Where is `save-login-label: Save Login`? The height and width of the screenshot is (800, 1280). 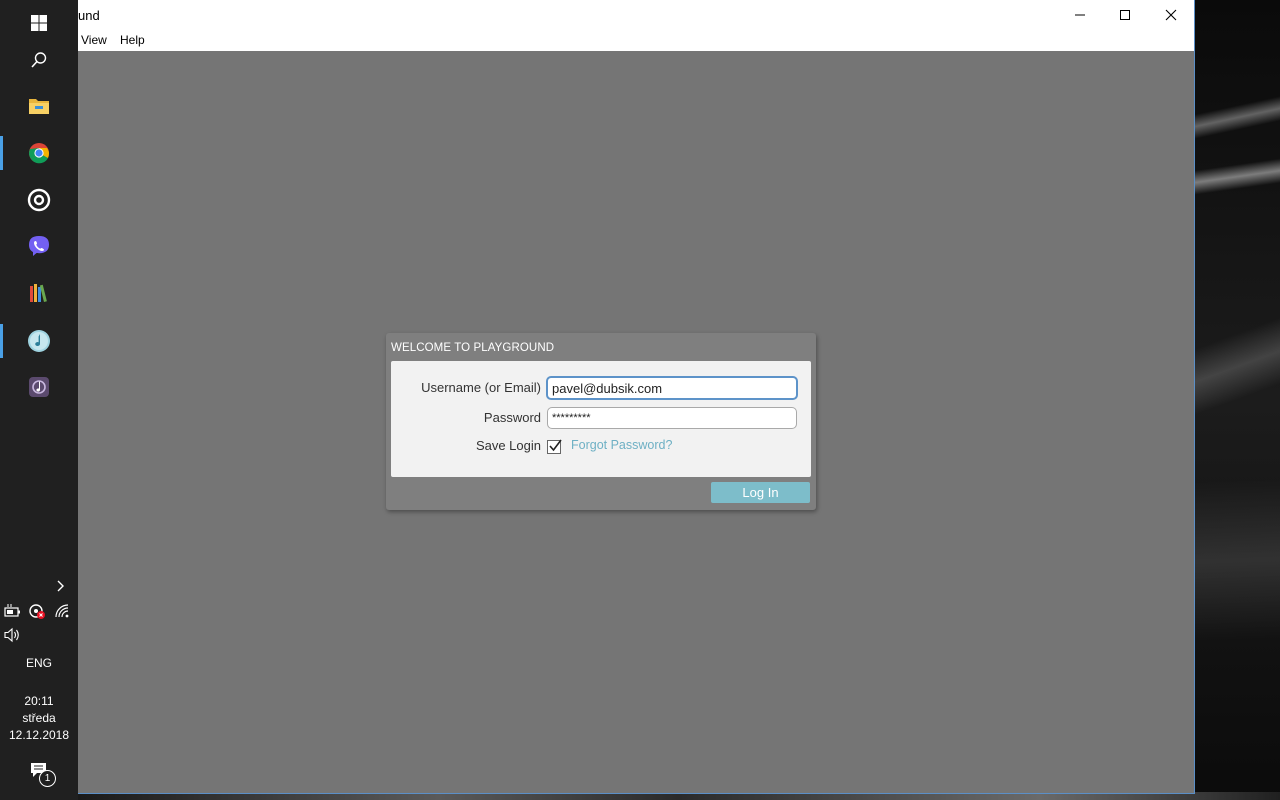 save-login-label: Save Login is located at coordinates (508, 445).